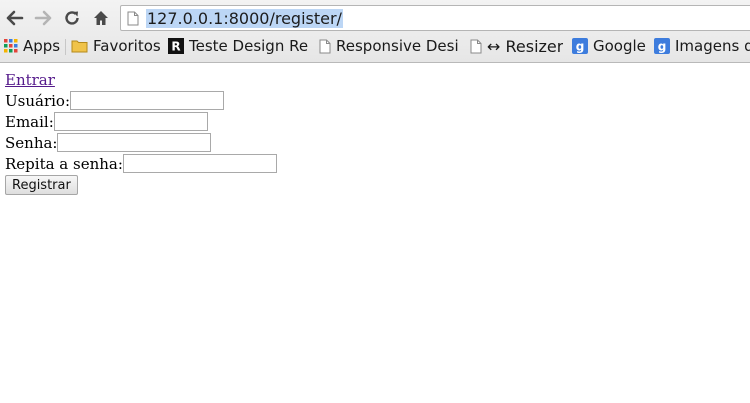  I want to click on reload-button, so click(72, 18).